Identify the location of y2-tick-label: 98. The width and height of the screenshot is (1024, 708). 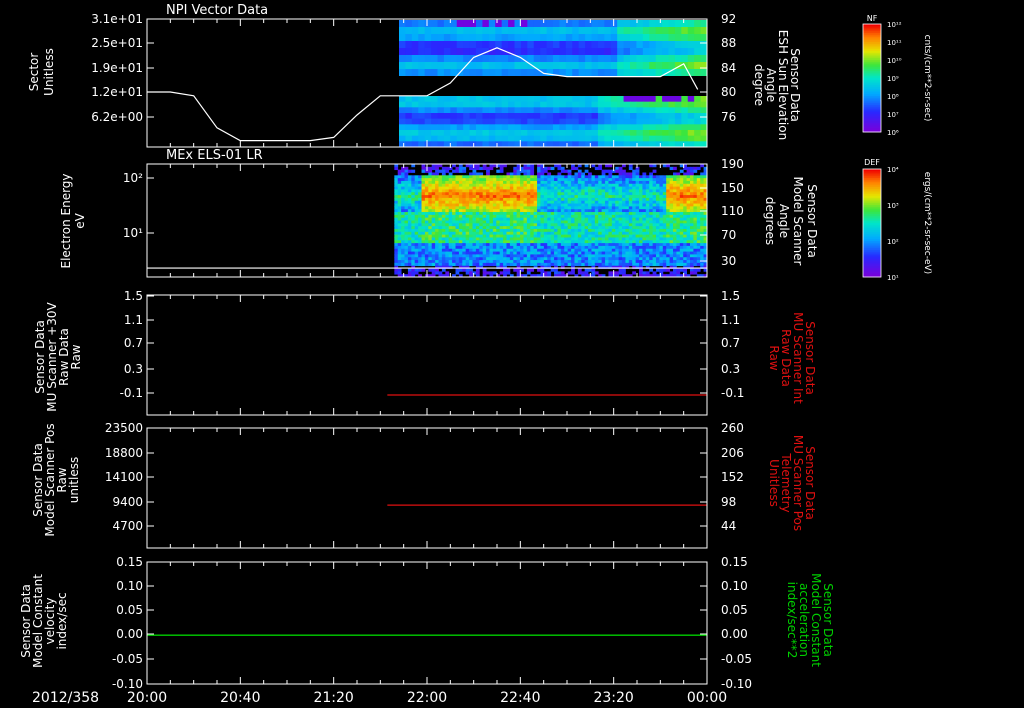
(728, 502).